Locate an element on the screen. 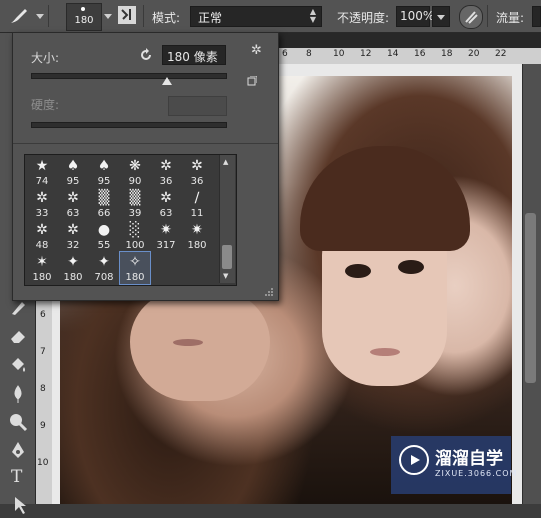 Image resolution: width=541 pixels, height=518 pixels. blur-tool-icon is located at coordinates (18, 394).